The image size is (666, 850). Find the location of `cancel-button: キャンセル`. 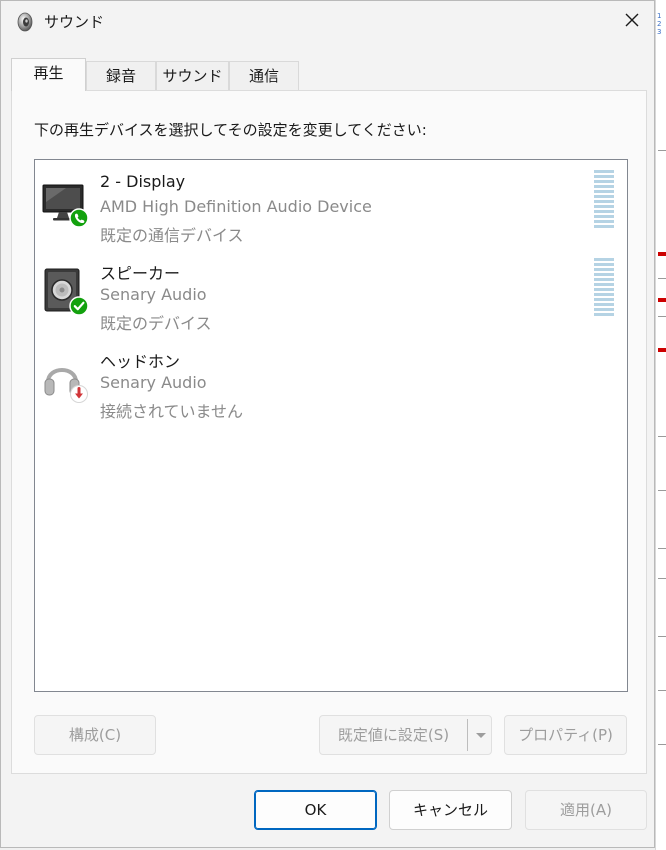

cancel-button: キャンセル is located at coordinates (450, 810).